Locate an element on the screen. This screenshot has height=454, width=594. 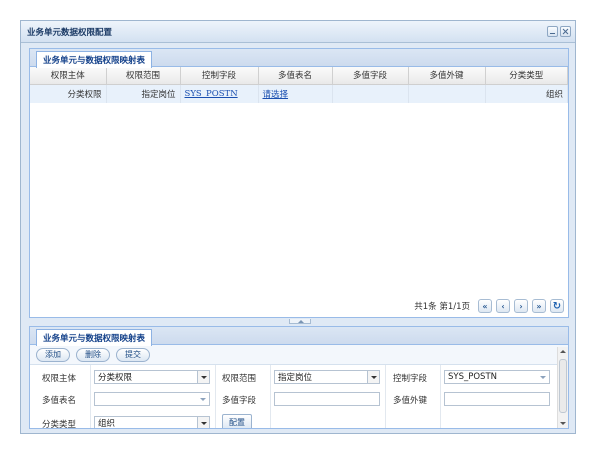
control-field-select: SYS_POSTN is located at coordinates (497, 377).